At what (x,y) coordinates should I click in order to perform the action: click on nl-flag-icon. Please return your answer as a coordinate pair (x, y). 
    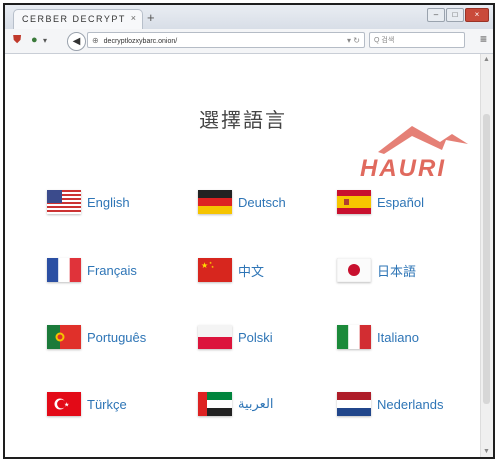
    Looking at the image, I should click on (354, 404).